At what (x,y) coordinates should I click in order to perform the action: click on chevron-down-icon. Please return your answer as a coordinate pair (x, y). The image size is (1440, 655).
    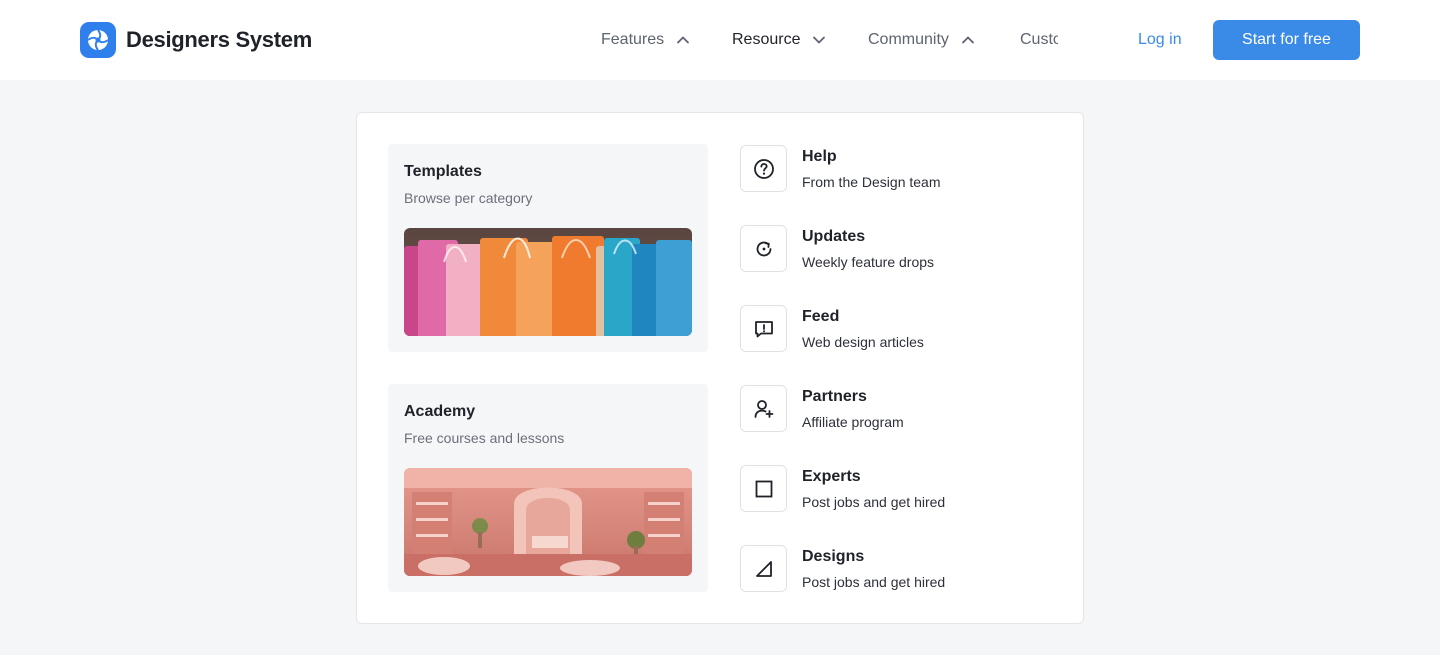
    Looking at the image, I should click on (819, 40).